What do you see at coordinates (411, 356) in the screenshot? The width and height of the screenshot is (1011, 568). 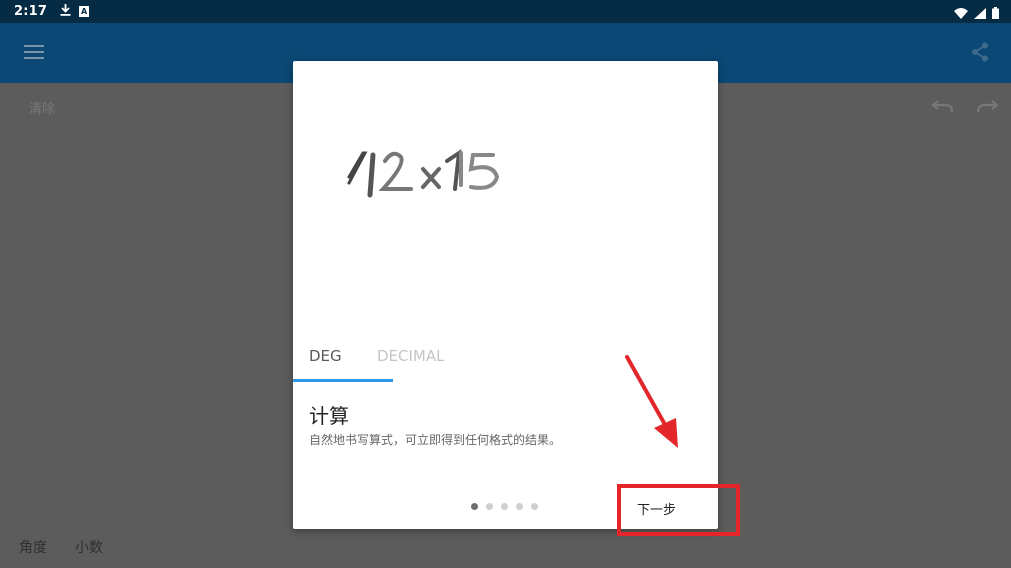 I see `tab-decimal: DECIMAL` at bounding box center [411, 356].